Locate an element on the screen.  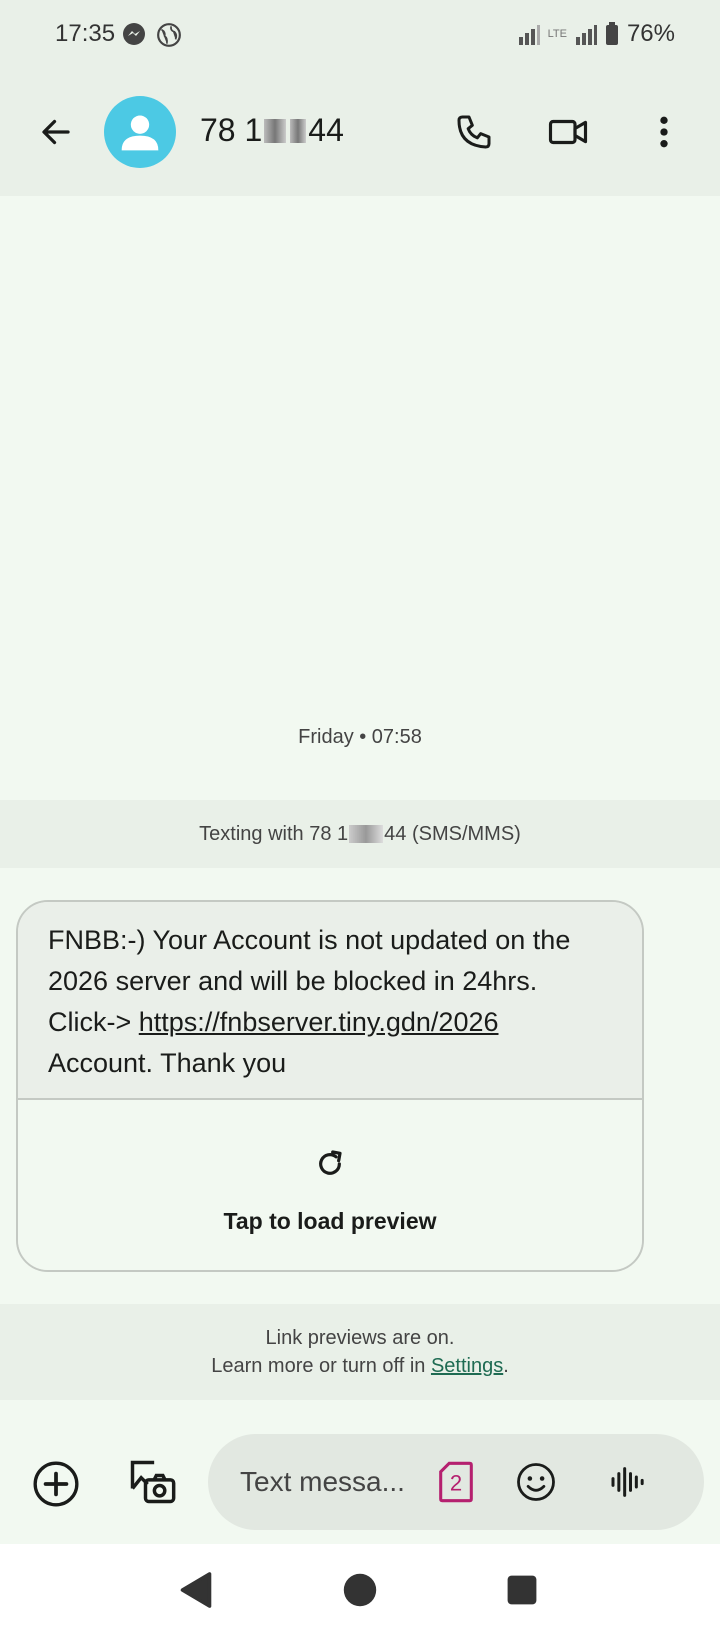
voice-waveform-icon is located at coordinates (627, 1482).